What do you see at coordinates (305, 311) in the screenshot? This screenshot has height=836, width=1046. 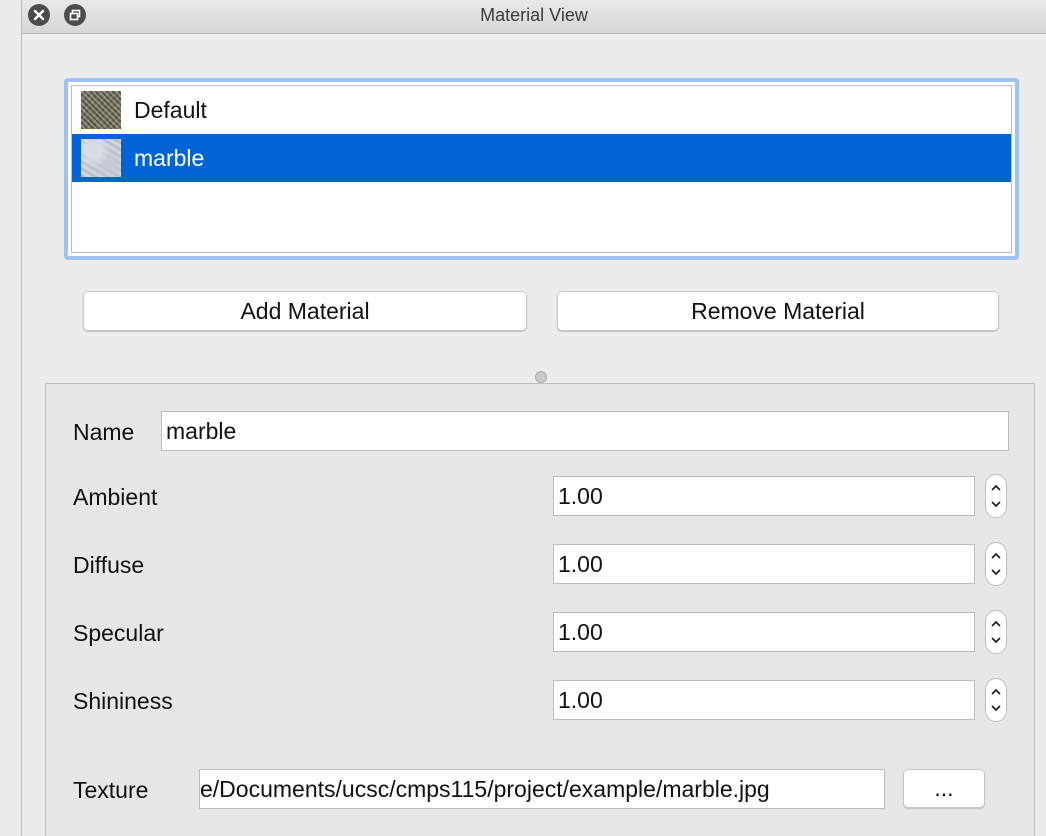 I see `add-material-button: Add Material` at bounding box center [305, 311].